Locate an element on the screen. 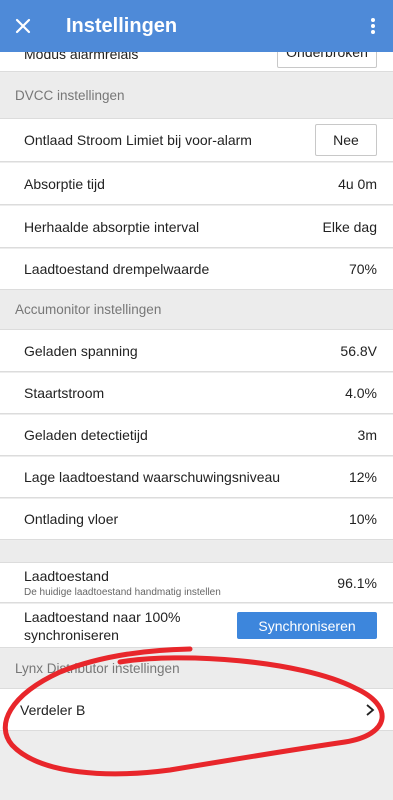  accumonitor-row-charged-voltage: Geladen spanning 56.8V is located at coordinates (196, 351).